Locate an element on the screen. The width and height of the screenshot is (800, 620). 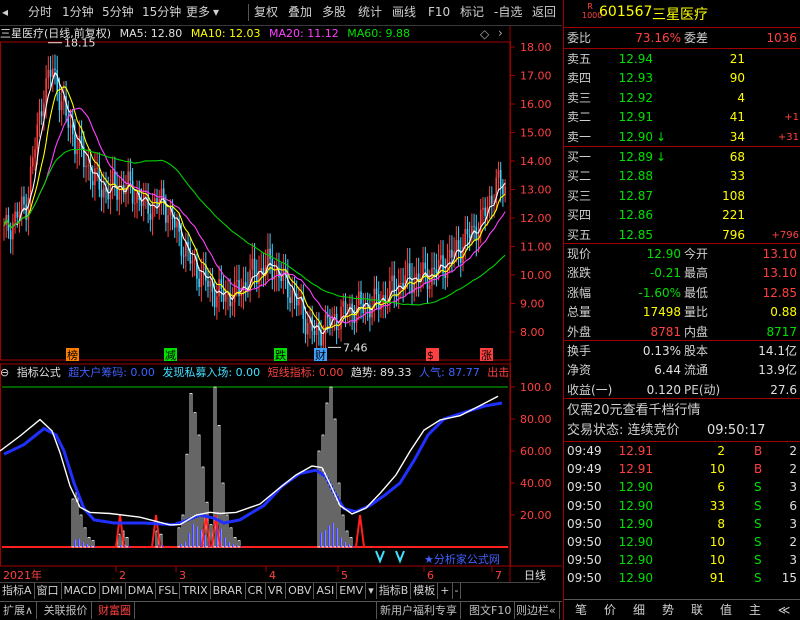
indicator-tab: 指标B is located at coordinates (394, 591).